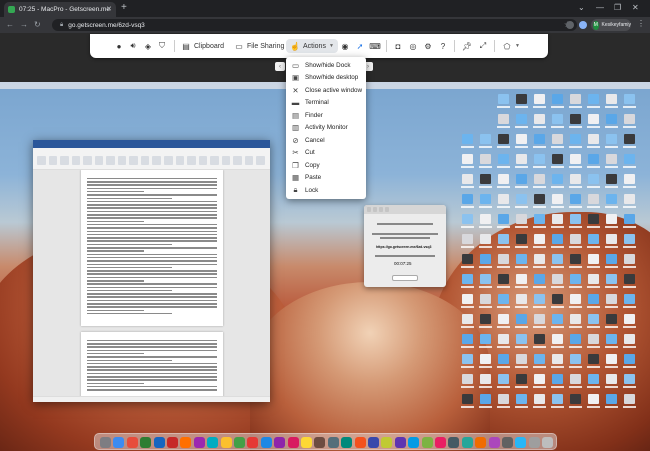 The image size is (650, 451). Describe the element at coordinates (263, 46) in the screenshot. I see `file-sharing-button: ▭ File Sharing ▼` at that location.